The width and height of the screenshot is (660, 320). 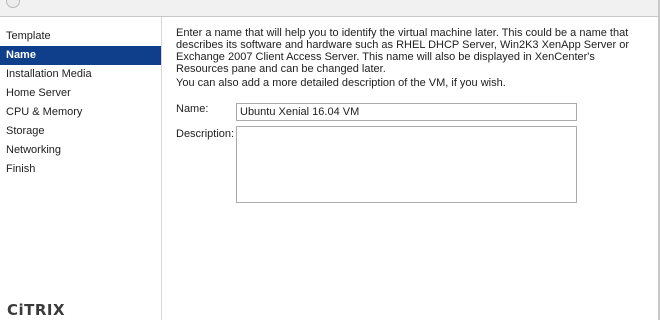 I want to click on step-networking: Networking, so click(x=80, y=150).